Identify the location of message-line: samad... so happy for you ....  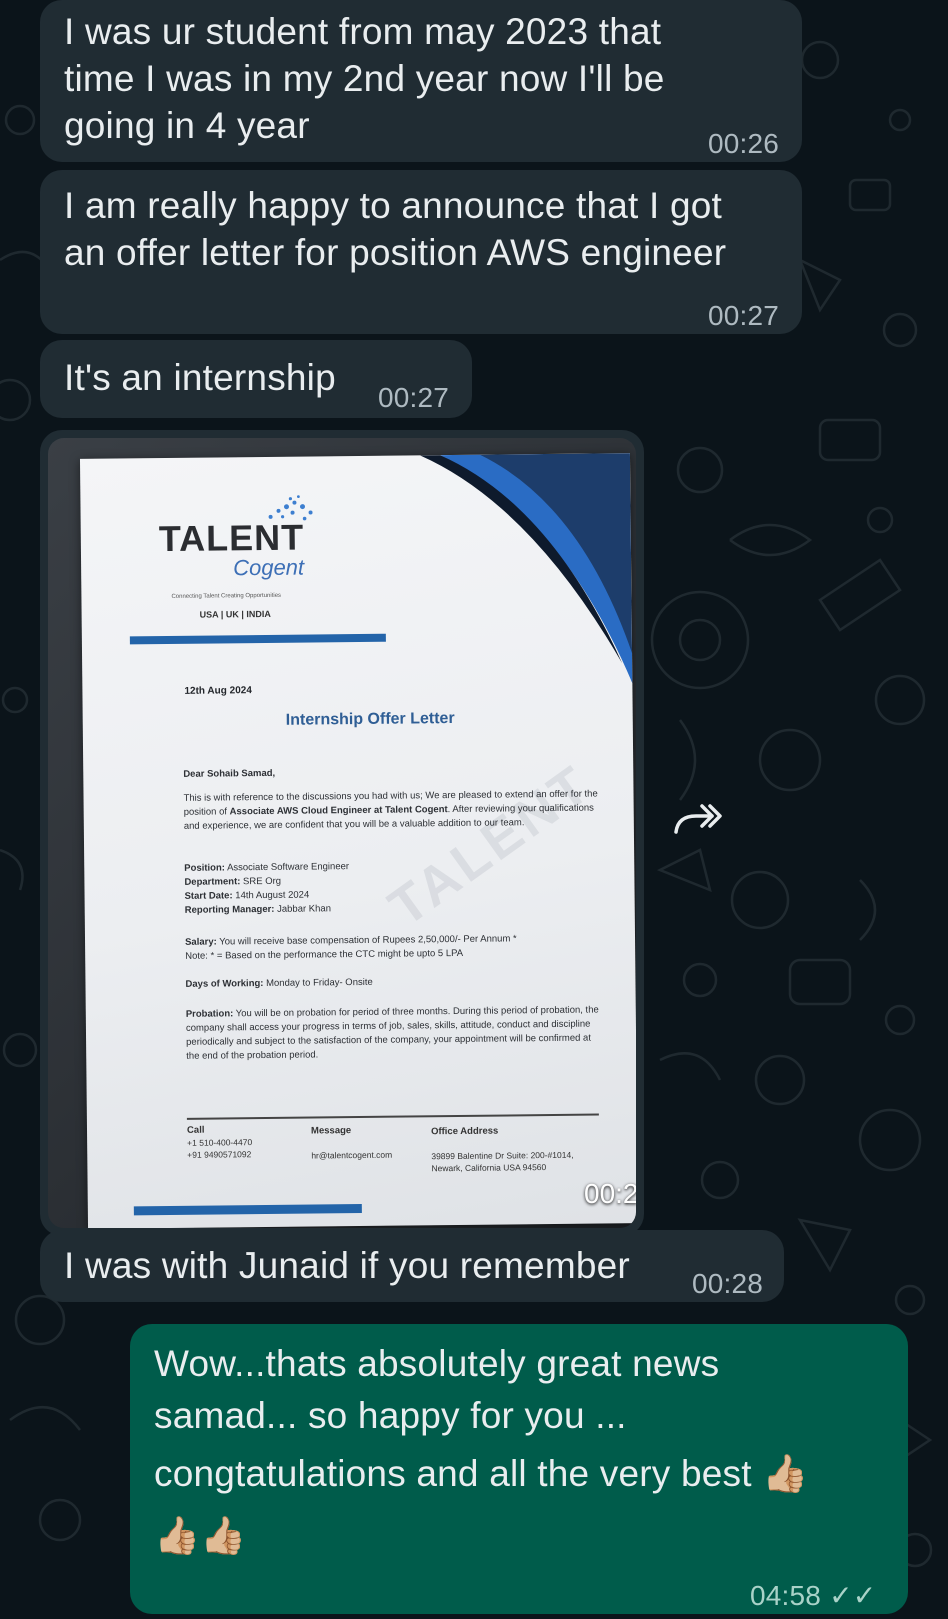
(390, 1415).